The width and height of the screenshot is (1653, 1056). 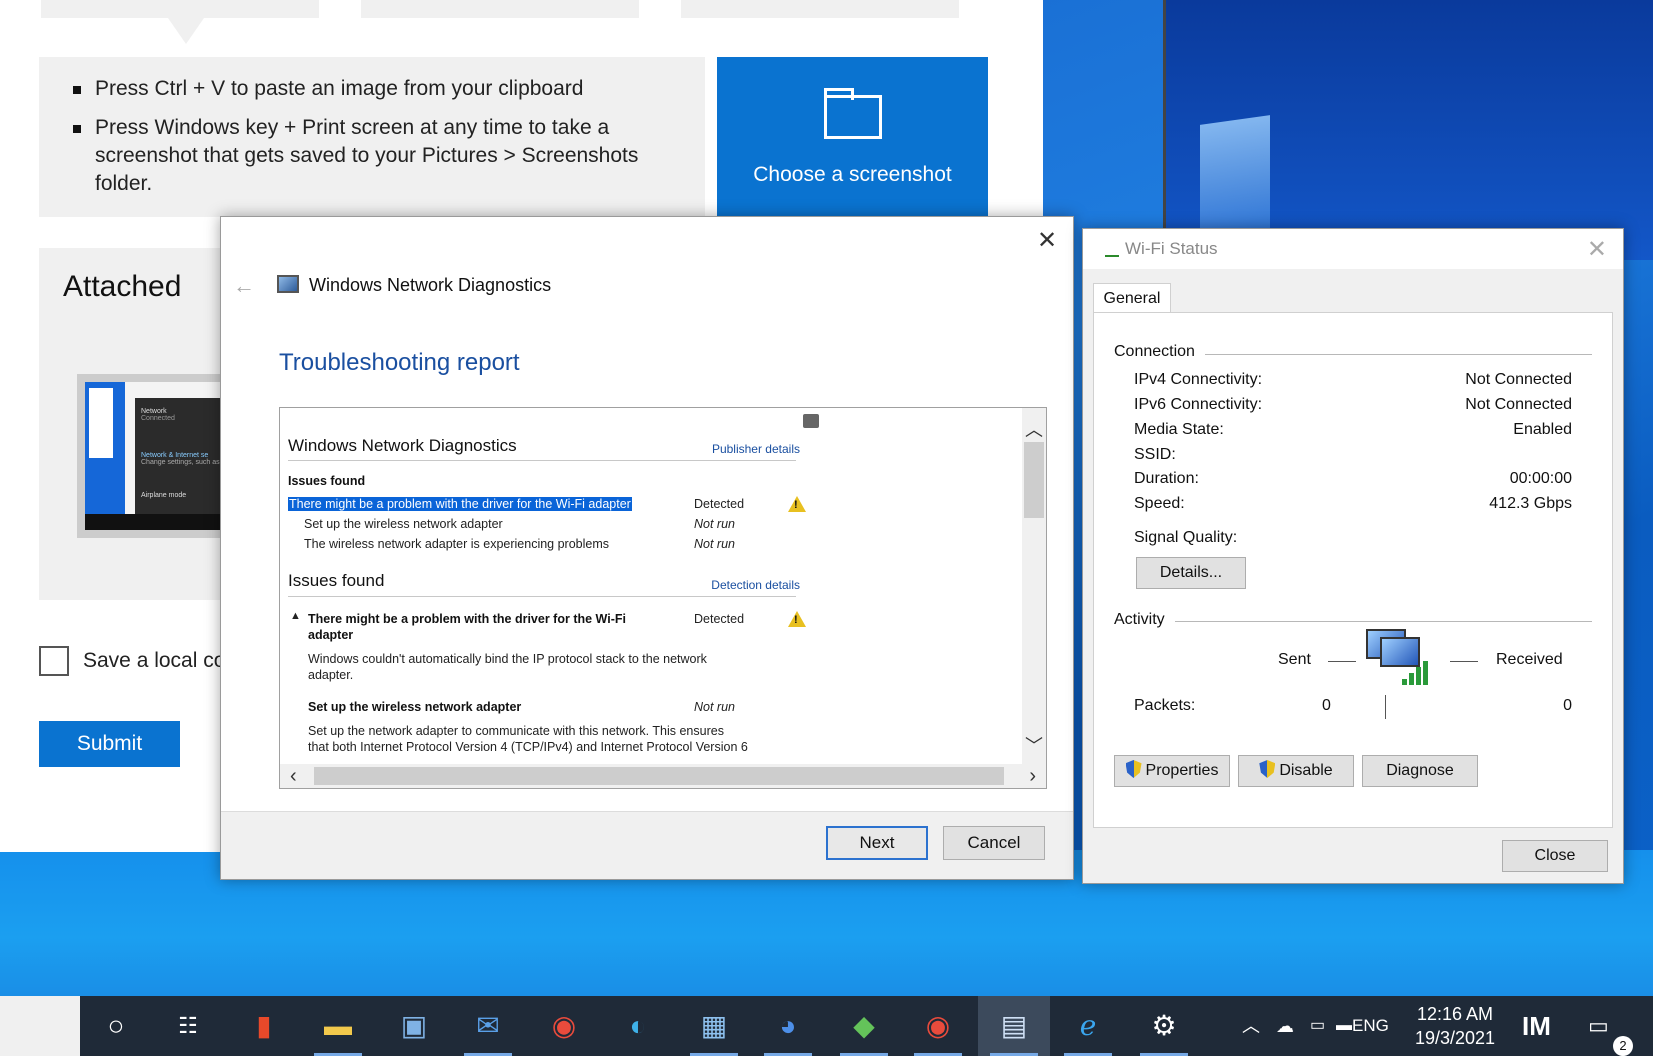 I want to click on back-arrow-icon: ←, so click(x=244, y=286).